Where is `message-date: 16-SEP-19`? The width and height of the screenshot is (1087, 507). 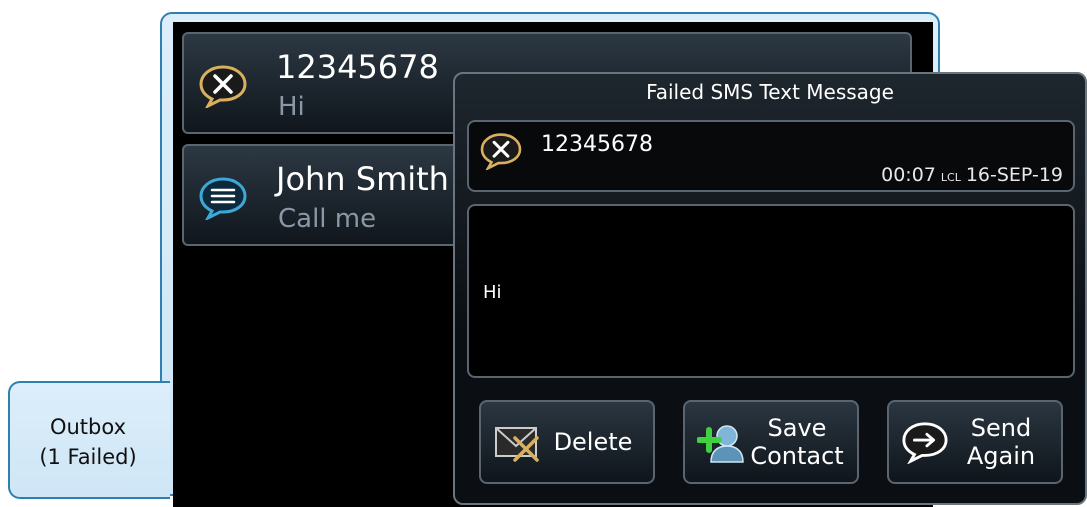
message-date: 16-SEP-19 is located at coordinates (1014, 175).